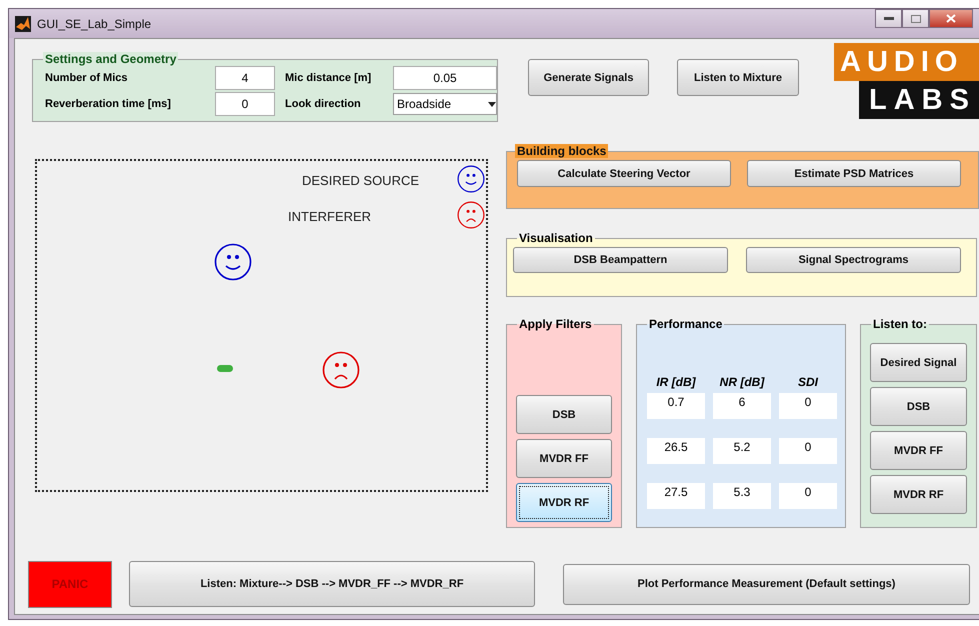 This screenshot has width=979, height=626. I want to click on panel-title: Building blocks, so click(561, 151).